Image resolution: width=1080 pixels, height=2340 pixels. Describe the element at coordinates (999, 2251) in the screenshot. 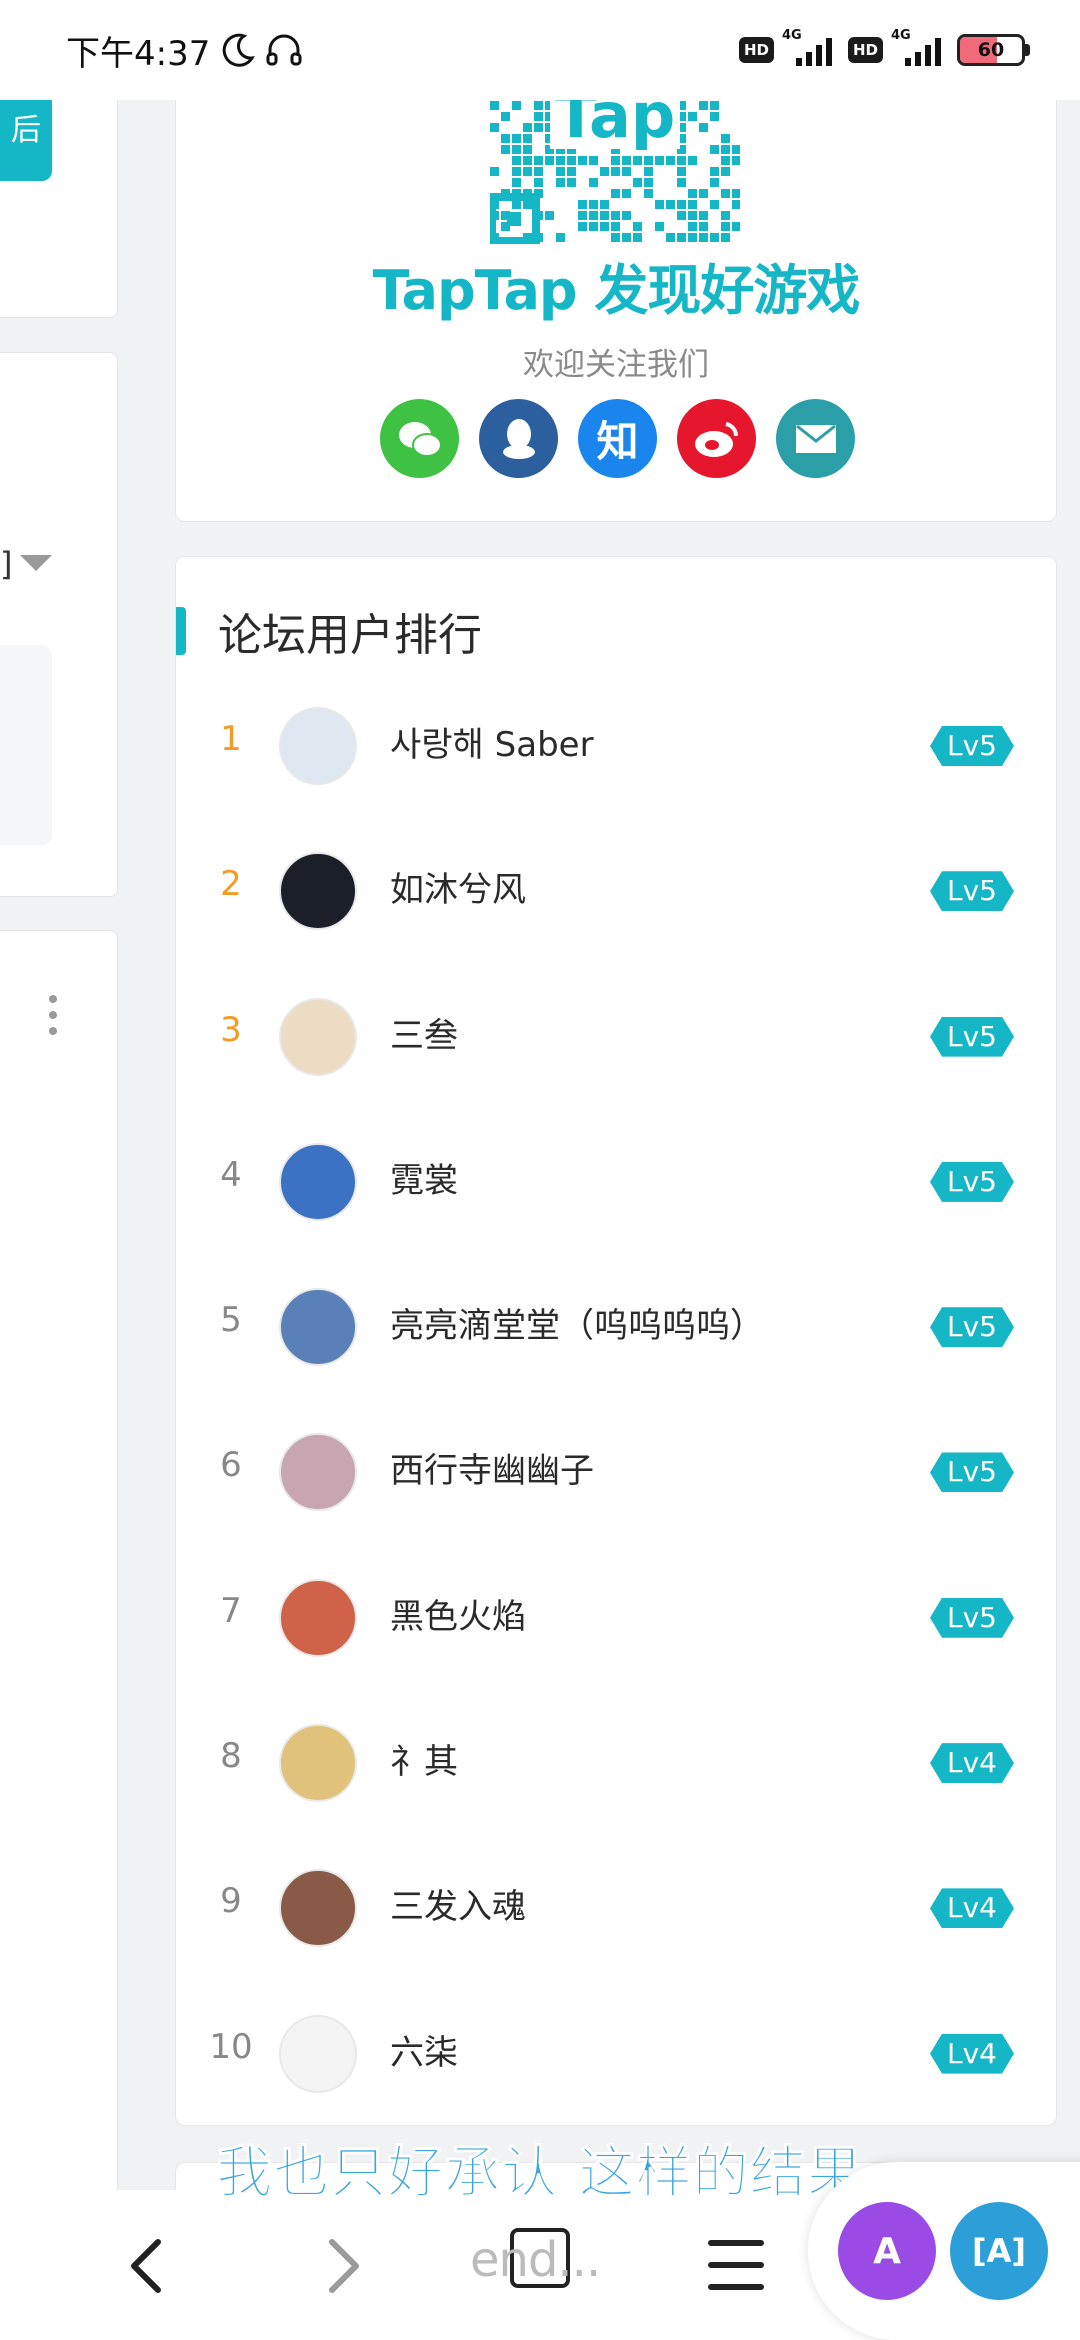

I see `translate-icon: [A]` at that location.